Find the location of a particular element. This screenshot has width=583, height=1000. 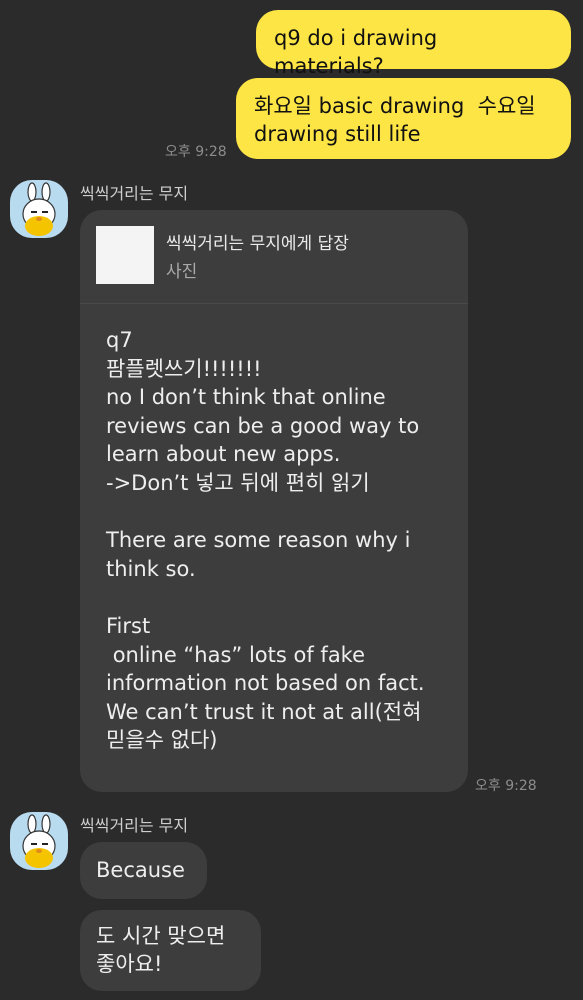

reply-quote: 씩씩거리는 무지에게 답장 사진 is located at coordinates (274, 257).